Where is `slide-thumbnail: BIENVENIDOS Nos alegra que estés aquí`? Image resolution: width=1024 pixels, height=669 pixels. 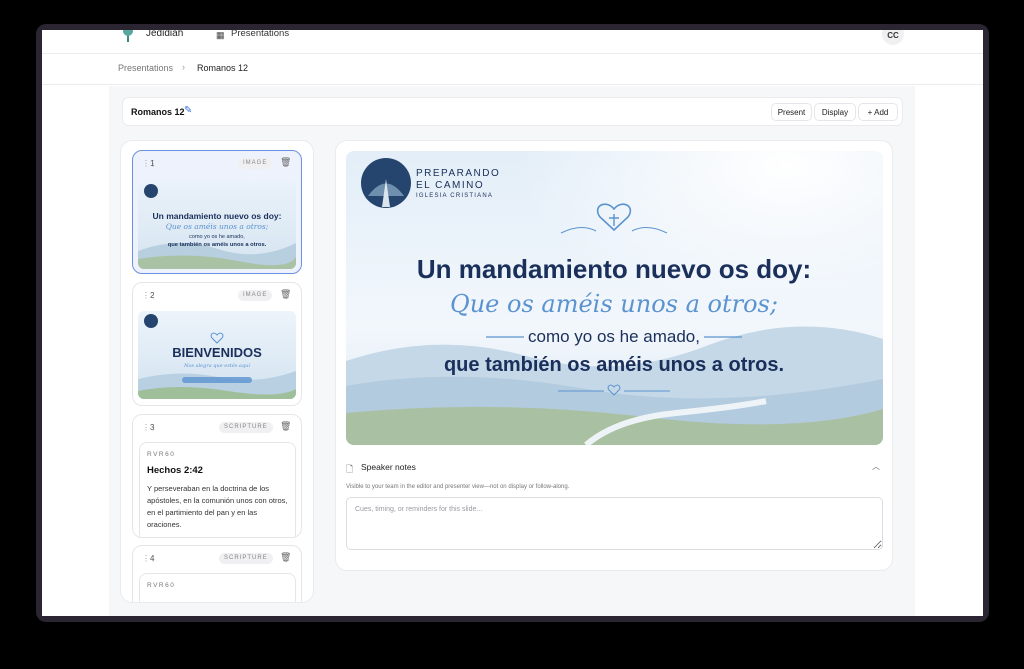
slide-thumbnail: BIENVENIDOS Nos alegra que estés aquí is located at coordinates (217, 355).